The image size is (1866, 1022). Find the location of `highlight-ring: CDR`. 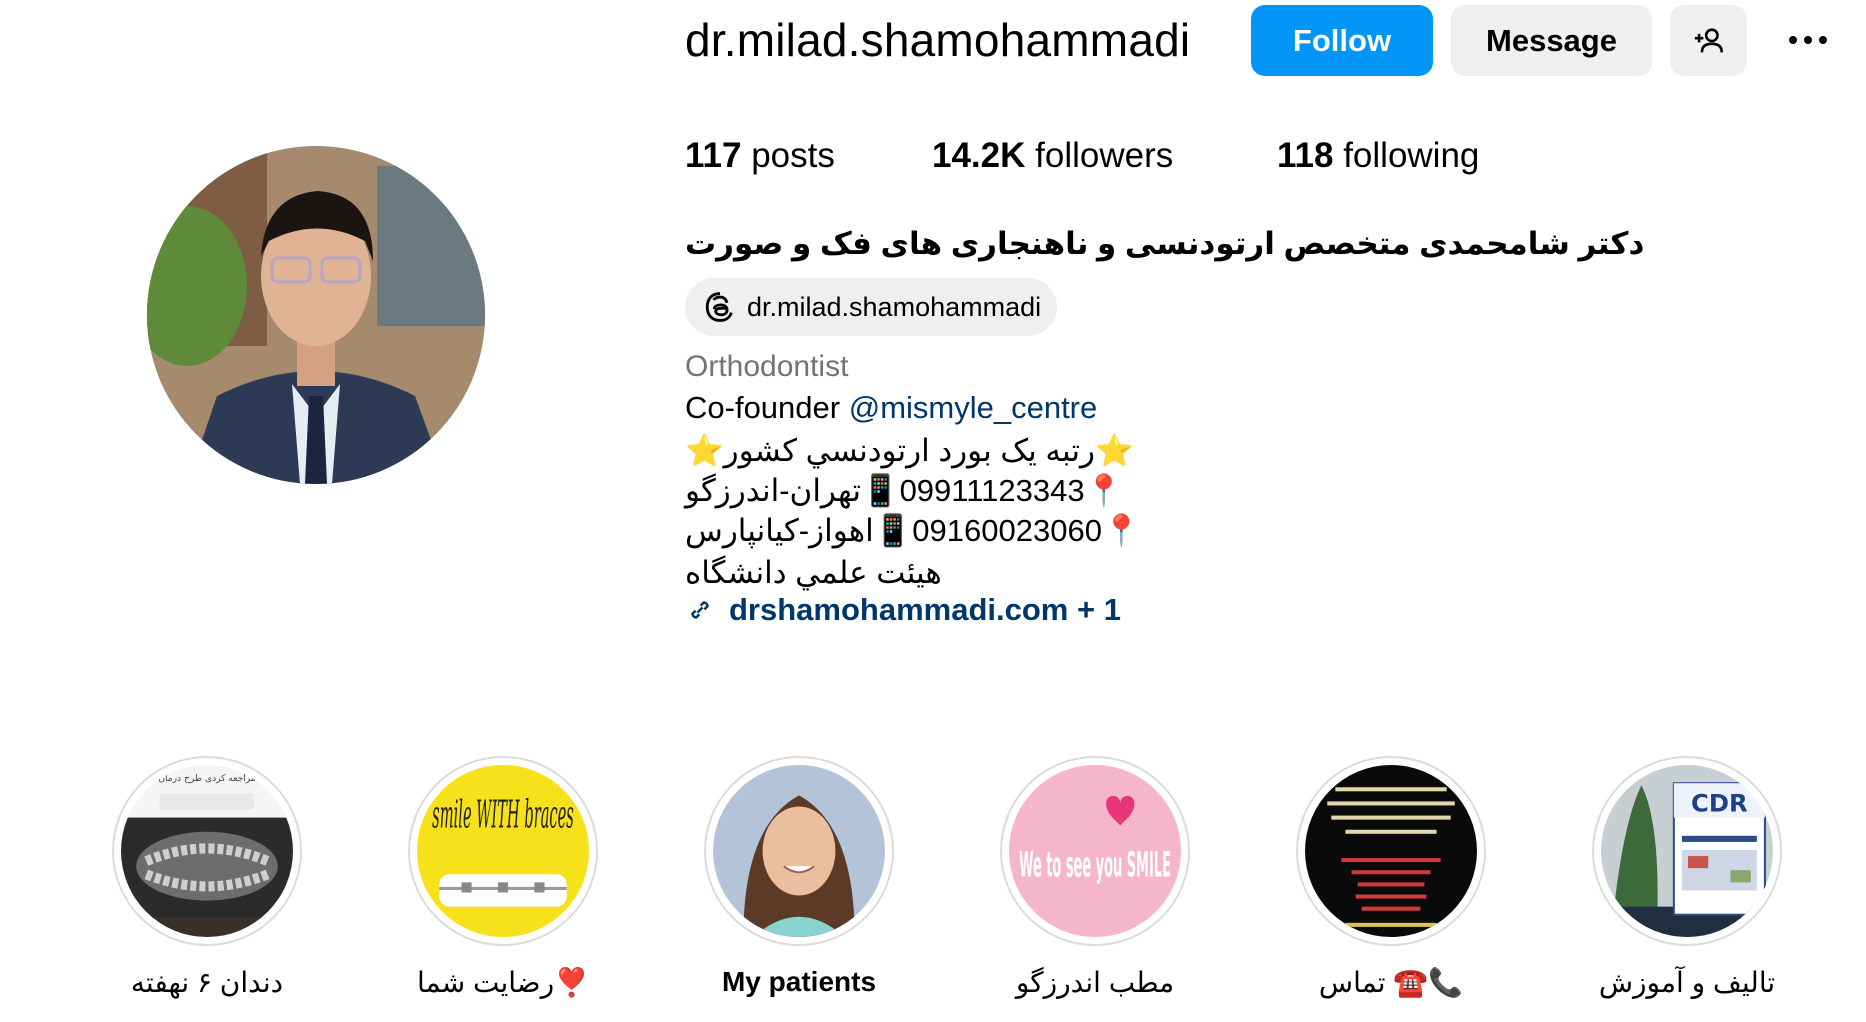

highlight-ring: CDR is located at coordinates (1687, 851).